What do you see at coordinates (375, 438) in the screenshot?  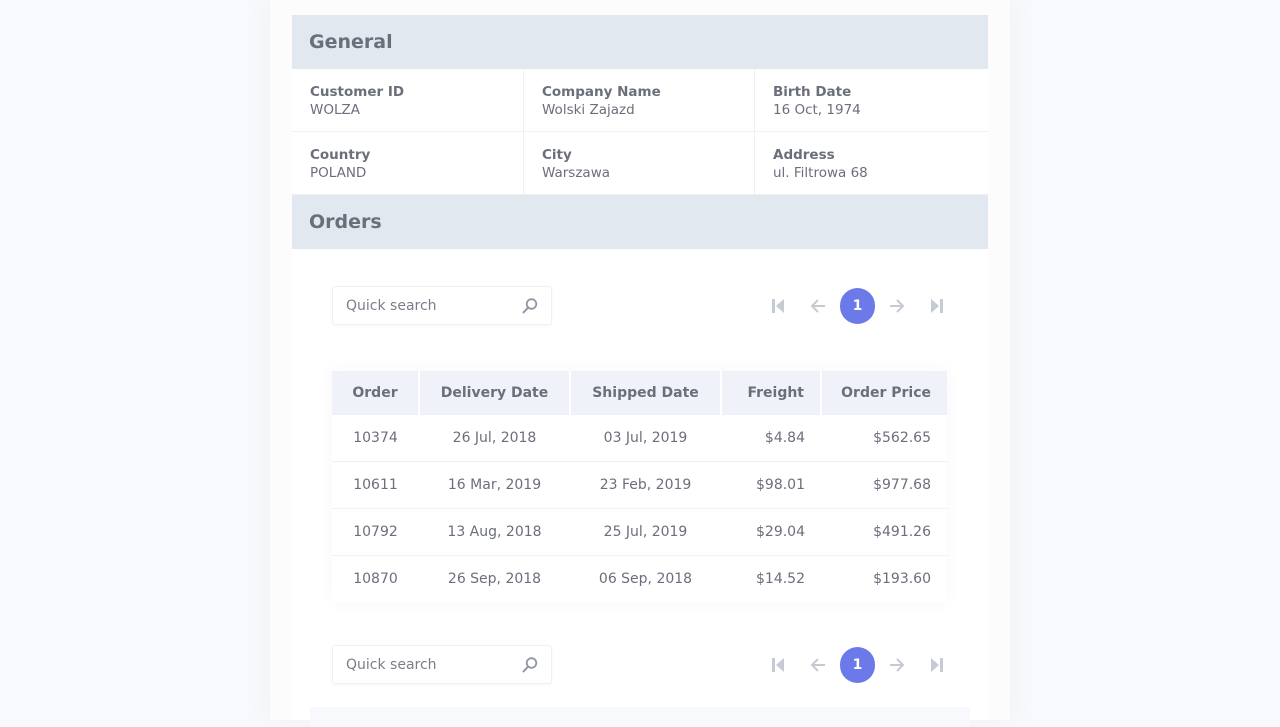 I see `cell-order: 10374` at bounding box center [375, 438].